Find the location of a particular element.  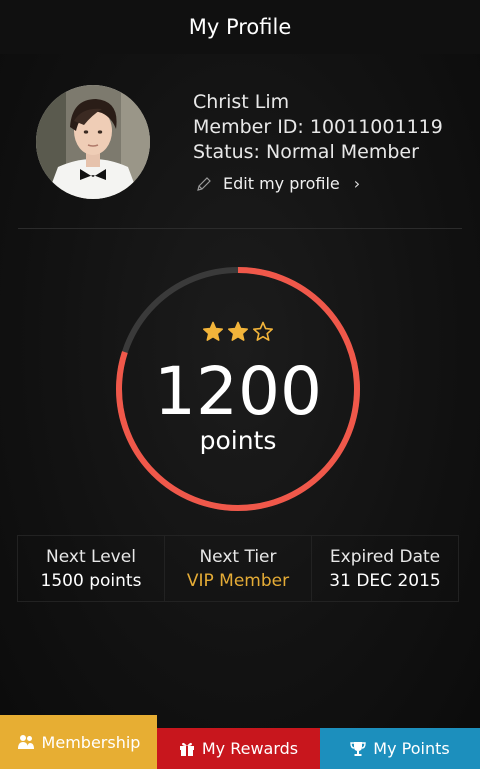

stat-value: VIP Member is located at coordinates (238, 580).